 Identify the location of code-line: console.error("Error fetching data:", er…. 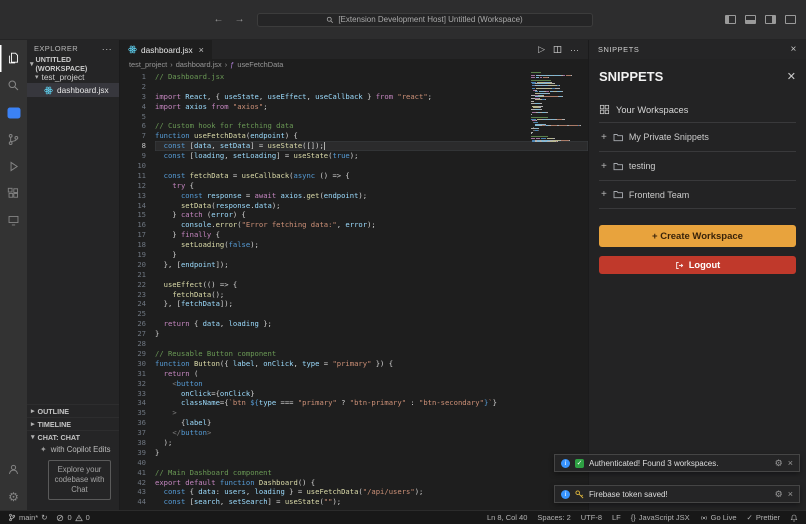
(371, 225).